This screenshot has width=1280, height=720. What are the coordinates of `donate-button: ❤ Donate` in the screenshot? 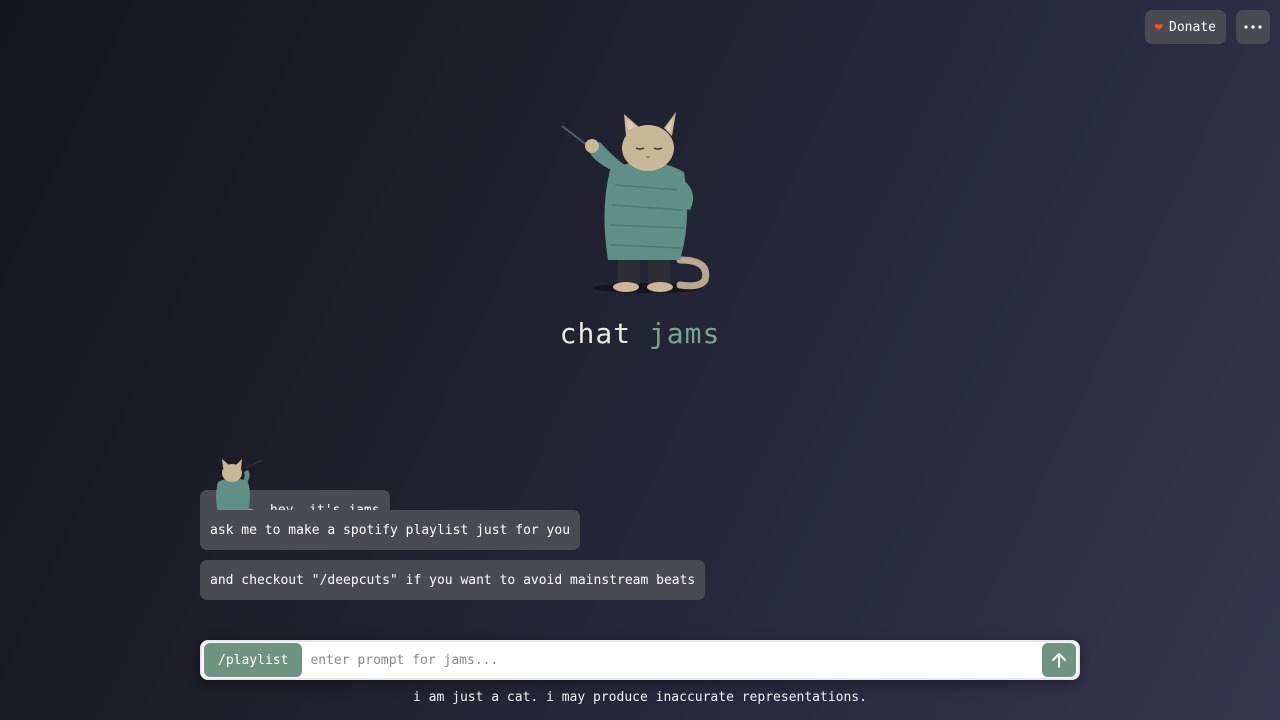 It's located at (1185, 27).